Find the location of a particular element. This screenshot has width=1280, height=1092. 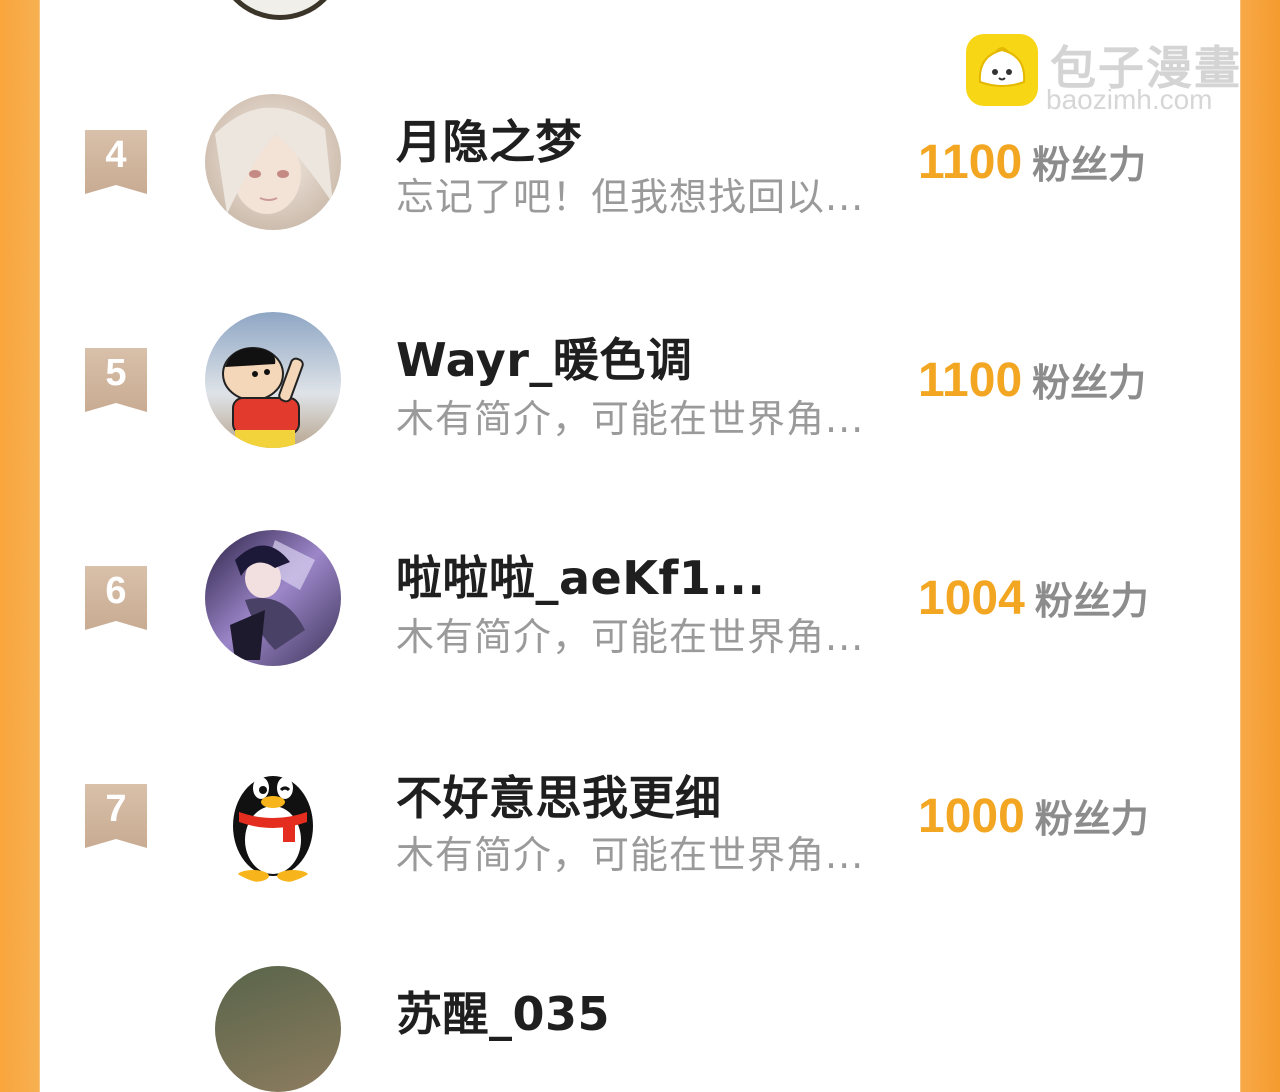

avatar-partial-bottom is located at coordinates (278, 1029).